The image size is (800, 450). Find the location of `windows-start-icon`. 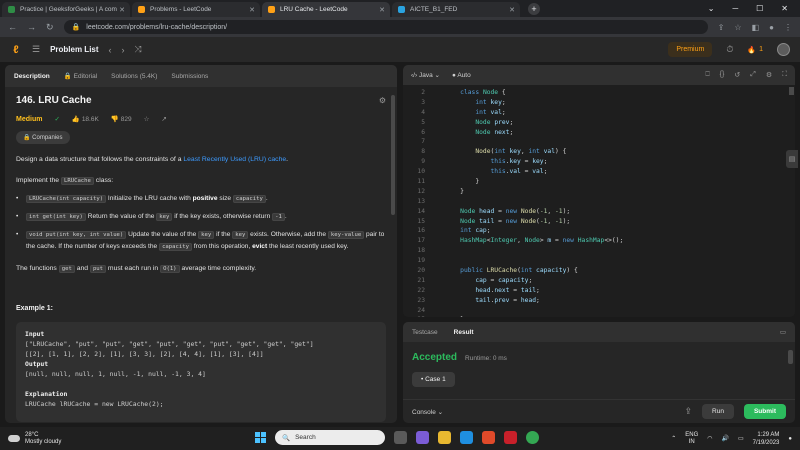

windows-start-icon is located at coordinates (260, 437).